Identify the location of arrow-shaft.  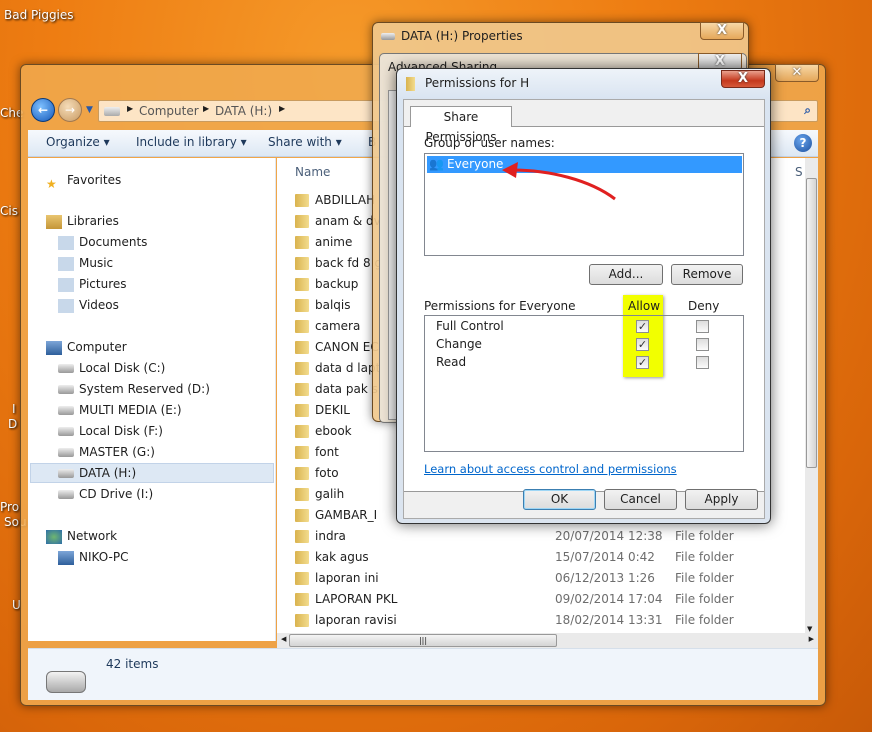
(563, 184).